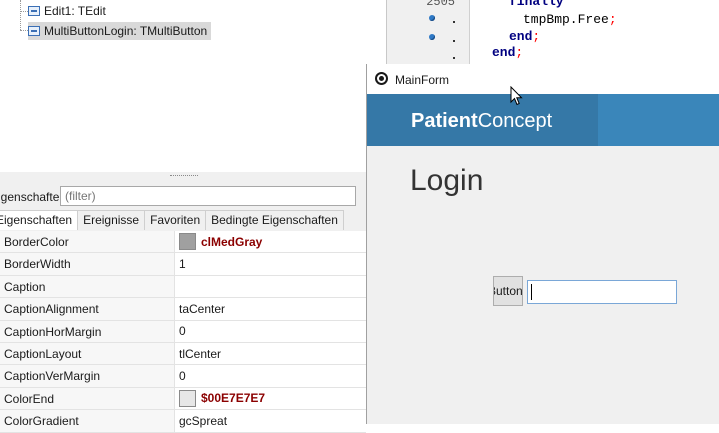 Image resolution: width=719 pixels, height=433 pixels. I want to click on app-icon, so click(381, 78).